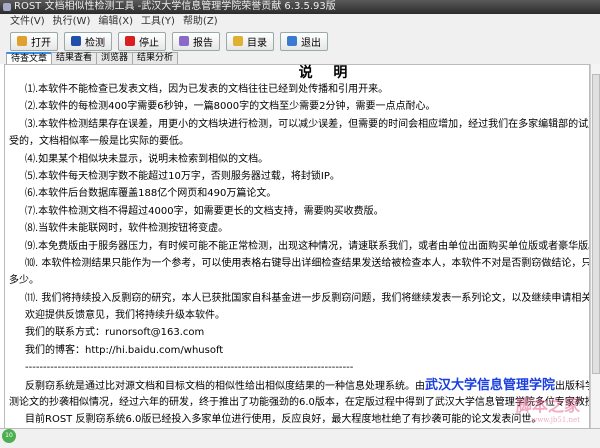 The image size is (600, 448). Describe the element at coordinates (151, 194) in the screenshot. I see `doc-line: ⑹.本软件后台数据库覆盖188亿个网页和490万篇论文。` at that location.